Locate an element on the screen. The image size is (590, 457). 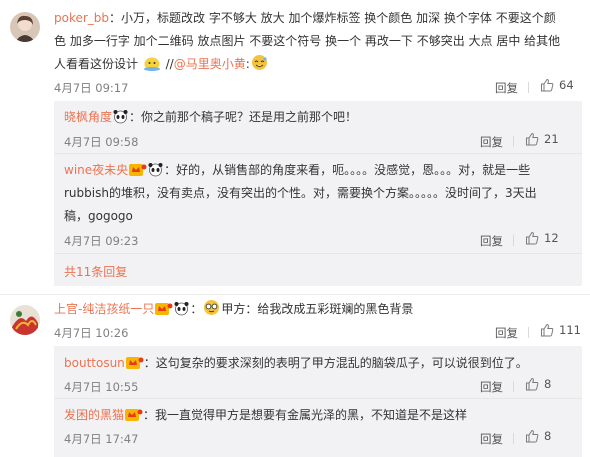
like-button: 21 is located at coordinates (542, 139).